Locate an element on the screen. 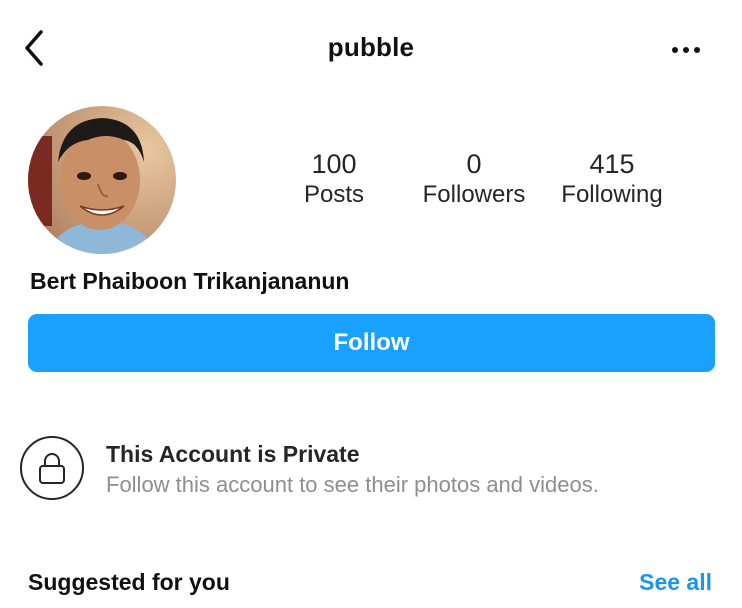 The height and width of the screenshot is (608, 742). stat-following: 415 Following is located at coordinates (612, 179).